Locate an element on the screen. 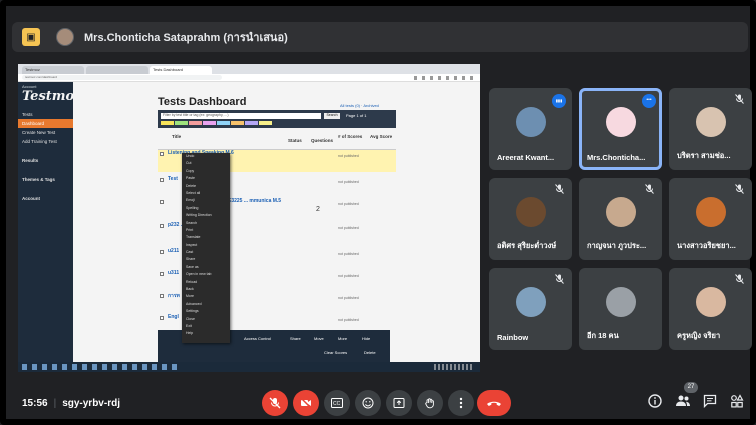 This screenshot has height=425, width=756. nav-add-training: Add Training Test is located at coordinates (45, 141).